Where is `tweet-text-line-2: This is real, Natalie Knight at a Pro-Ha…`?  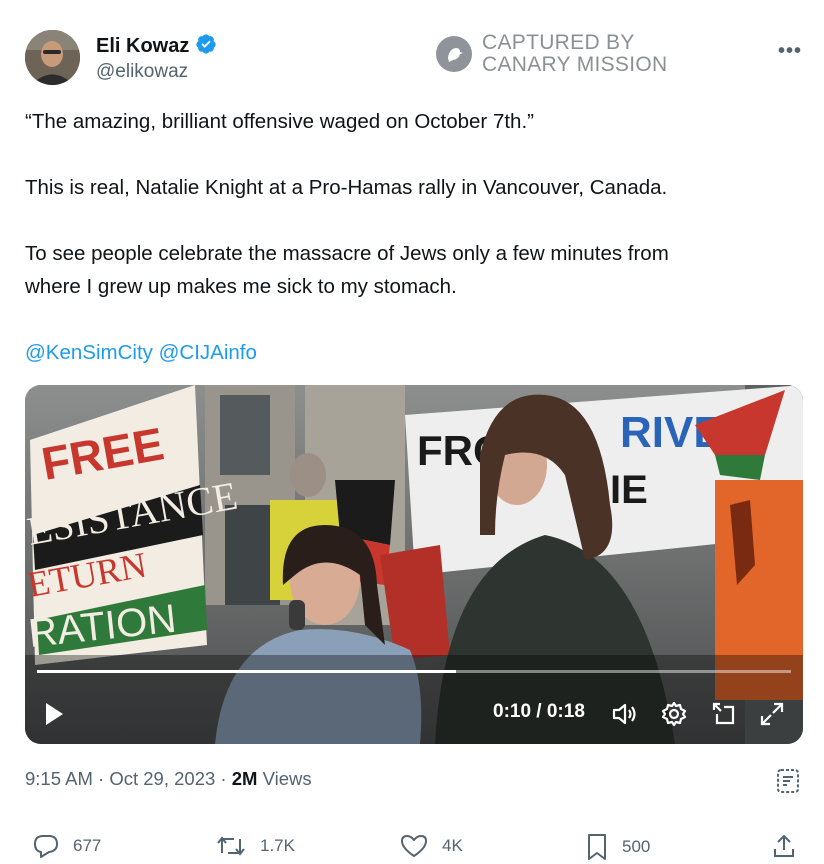 tweet-text-line-2: This is real, Natalie Knight at a Pro-Ha… is located at coordinates (346, 187).